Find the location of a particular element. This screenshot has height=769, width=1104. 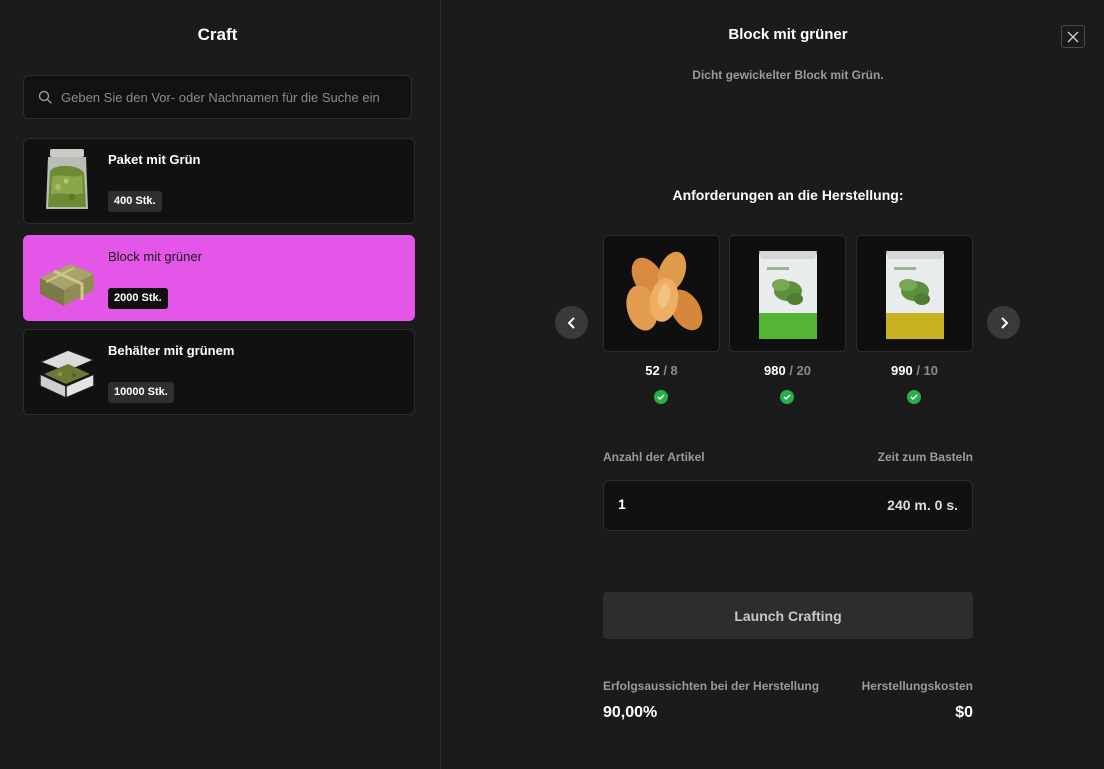

chevron-right-icon is located at coordinates (1004, 322).